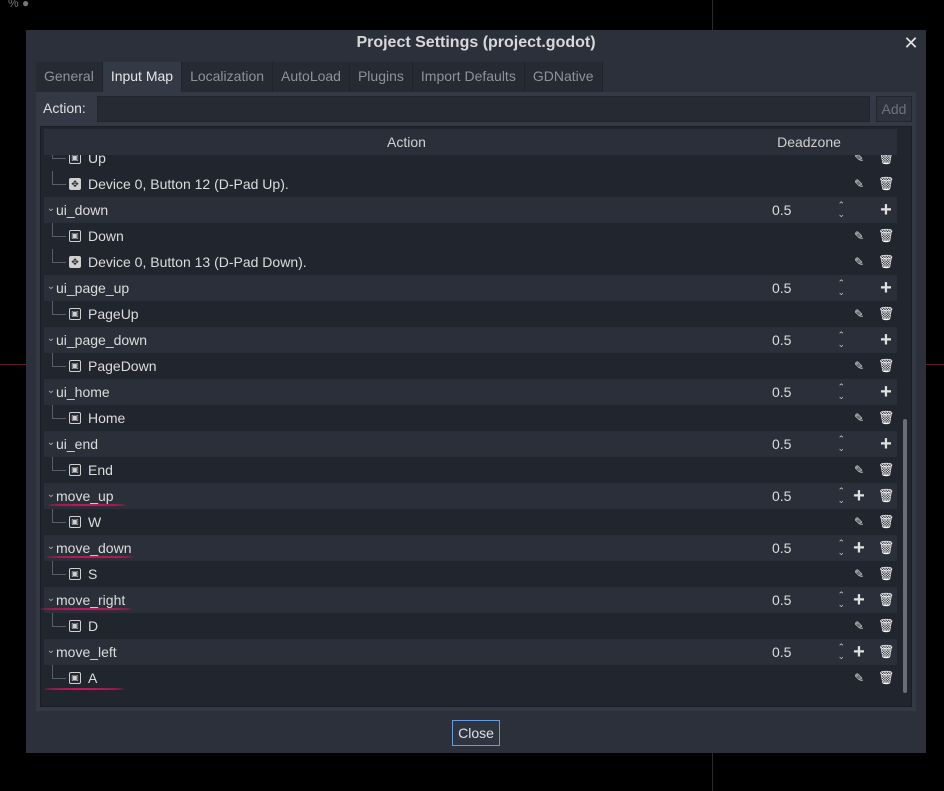  Describe the element at coordinates (107, 418) in the screenshot. I see `event-label: Home` at that location.